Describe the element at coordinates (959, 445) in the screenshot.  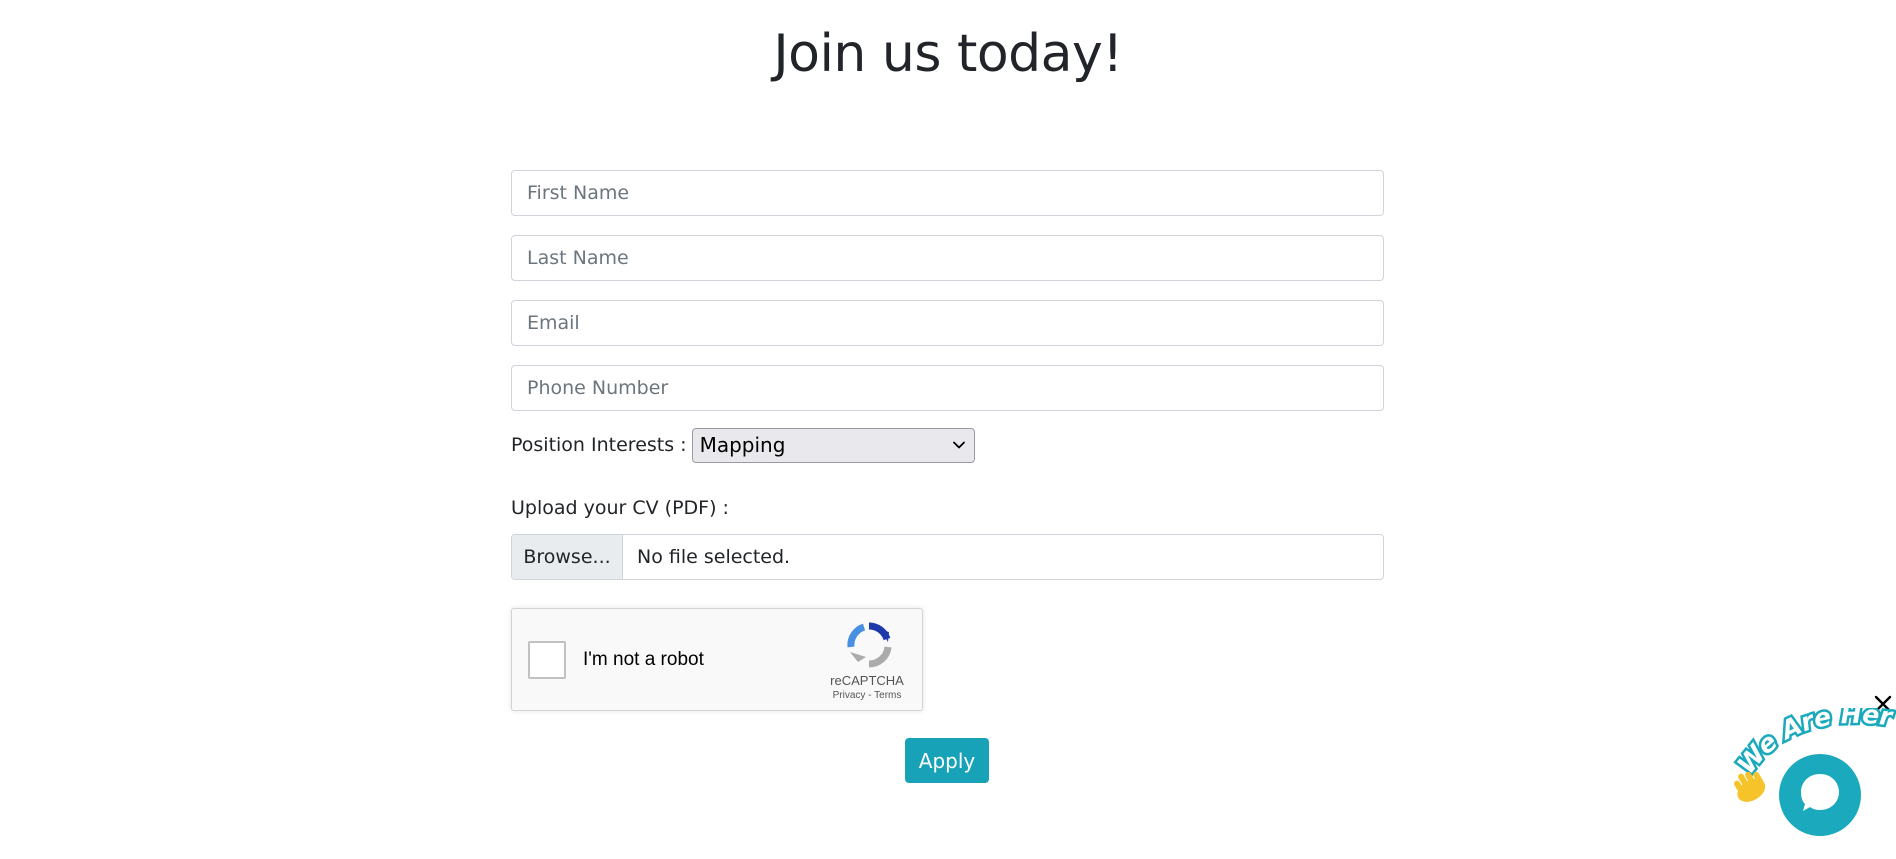
I see `chevron-down-icon` at that location.